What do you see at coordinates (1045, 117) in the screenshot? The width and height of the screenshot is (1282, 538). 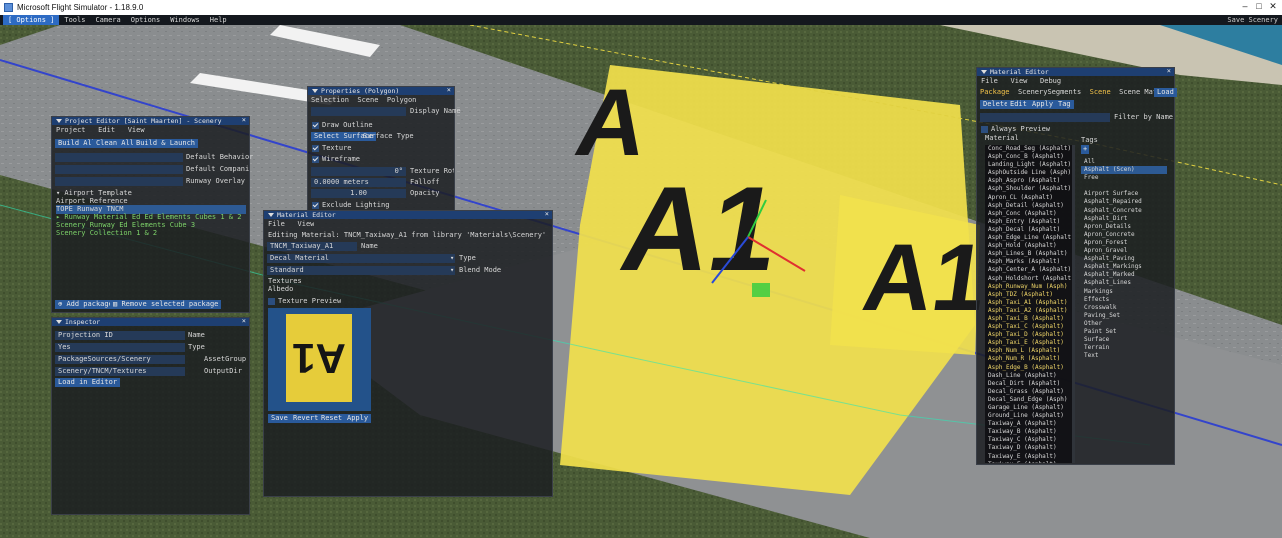 I see `material-filter-input` at bounding box center [1045, 117].